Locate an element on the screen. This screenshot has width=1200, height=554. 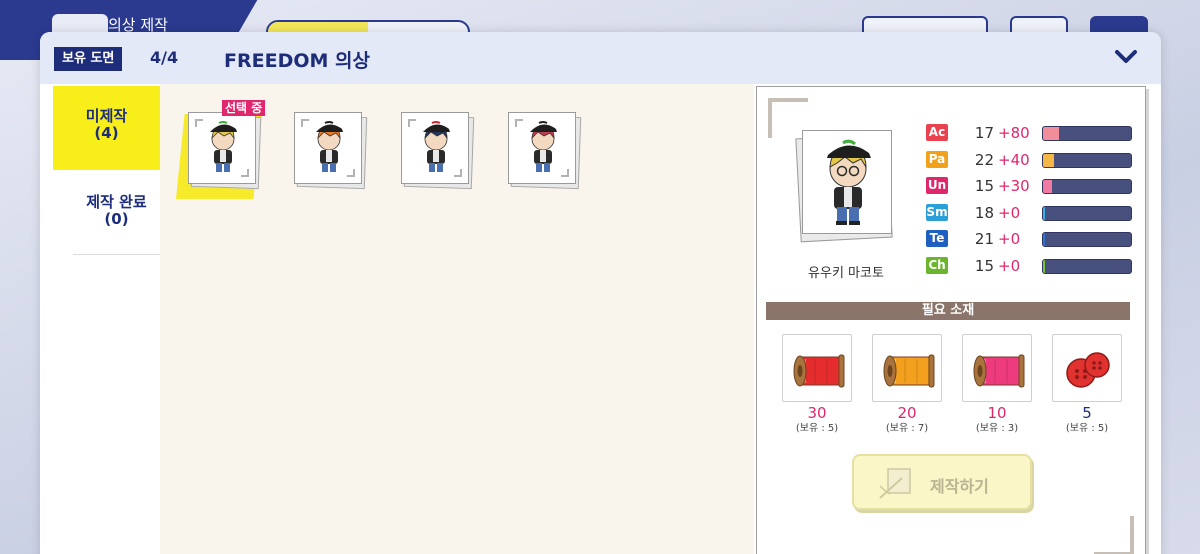
panel-corner-br is located at coordinates (1114, 535).